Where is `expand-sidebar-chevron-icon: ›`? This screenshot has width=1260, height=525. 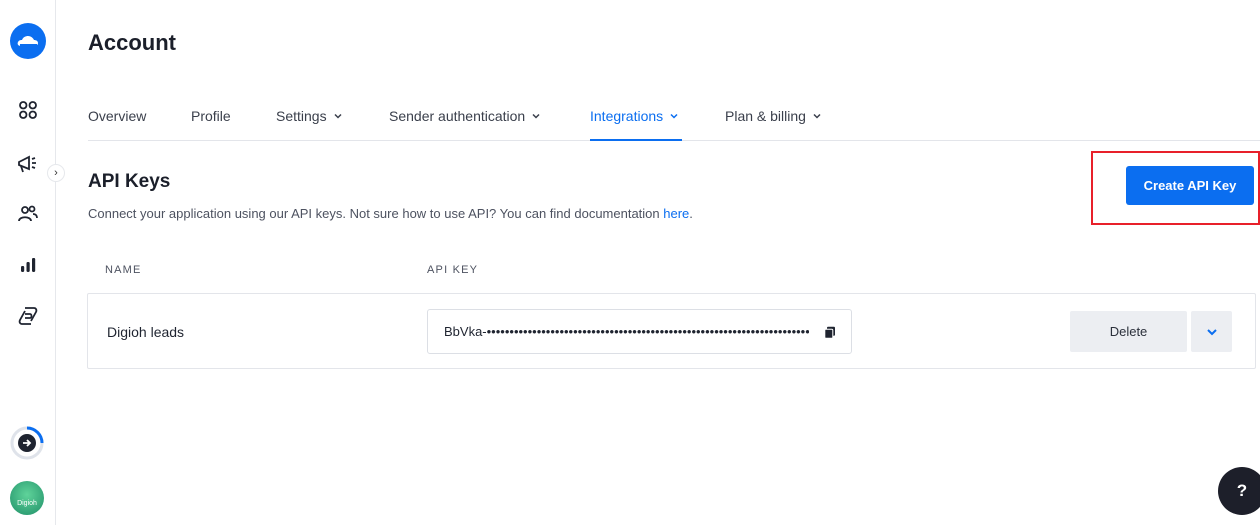
expand-sidebar-chevron-icon: › is located at coordinates (56, 173).